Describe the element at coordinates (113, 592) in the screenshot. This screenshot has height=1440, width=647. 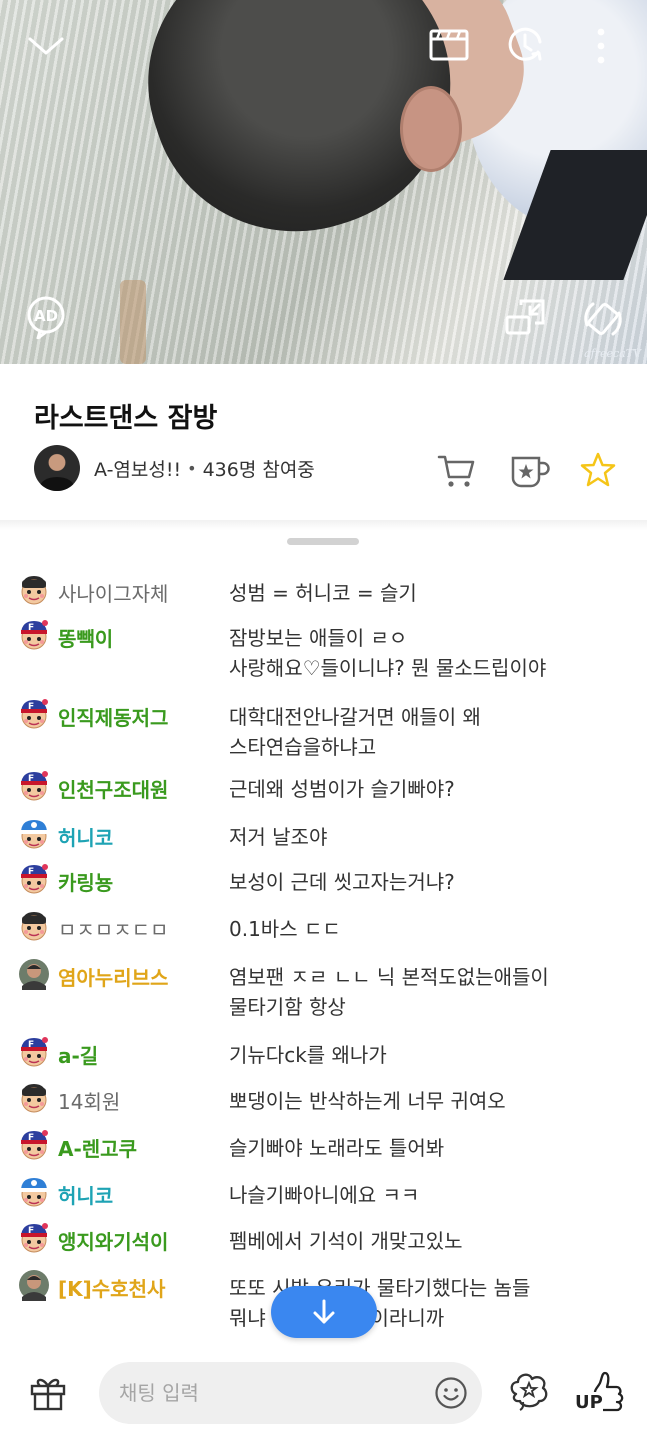
I see `chat-nickname: 사나이그자체` at that location.